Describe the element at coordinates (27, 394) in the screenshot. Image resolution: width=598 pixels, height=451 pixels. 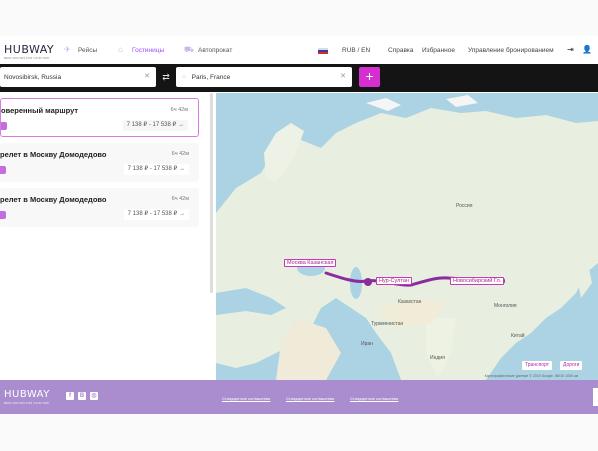
I see `footer-logo: HUBWAY` at that location.